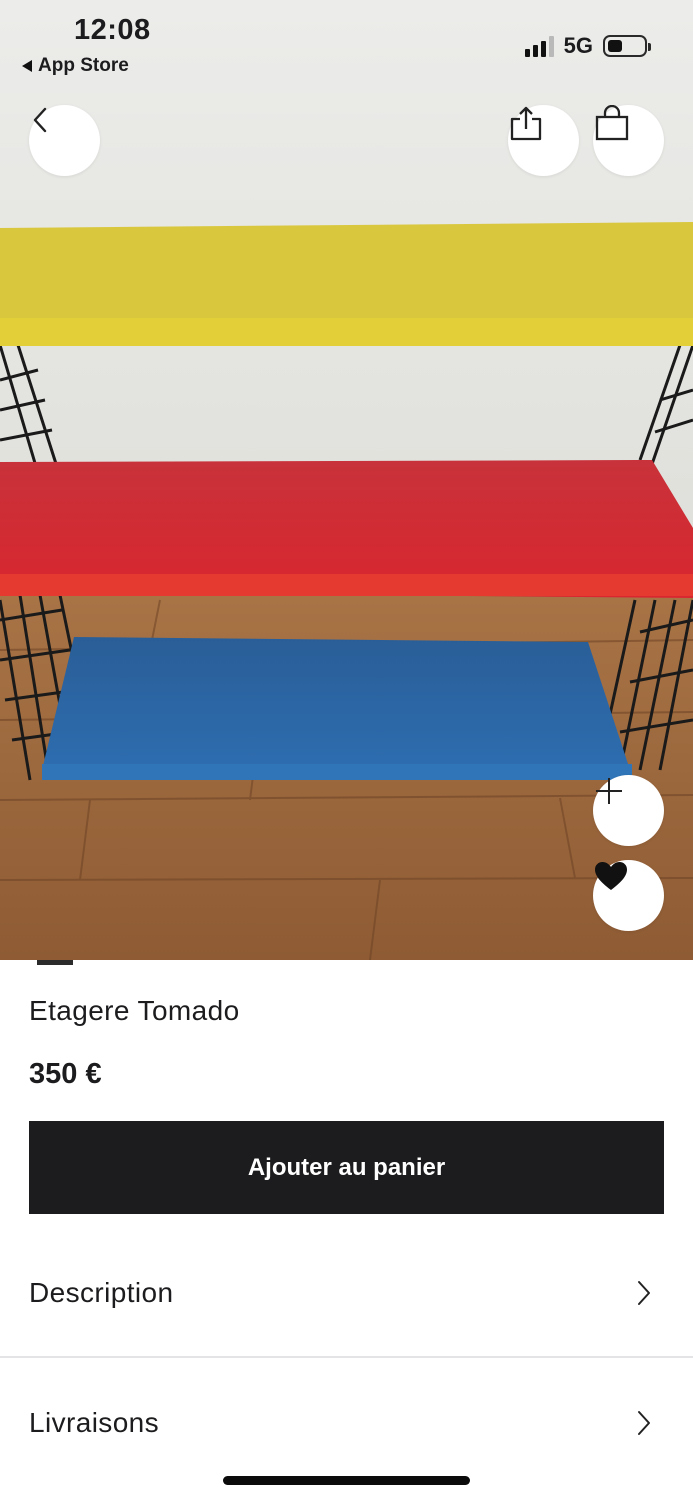 The image size is (693, 1500). I want to click on status-indicators: 5G, so click(587, 46).